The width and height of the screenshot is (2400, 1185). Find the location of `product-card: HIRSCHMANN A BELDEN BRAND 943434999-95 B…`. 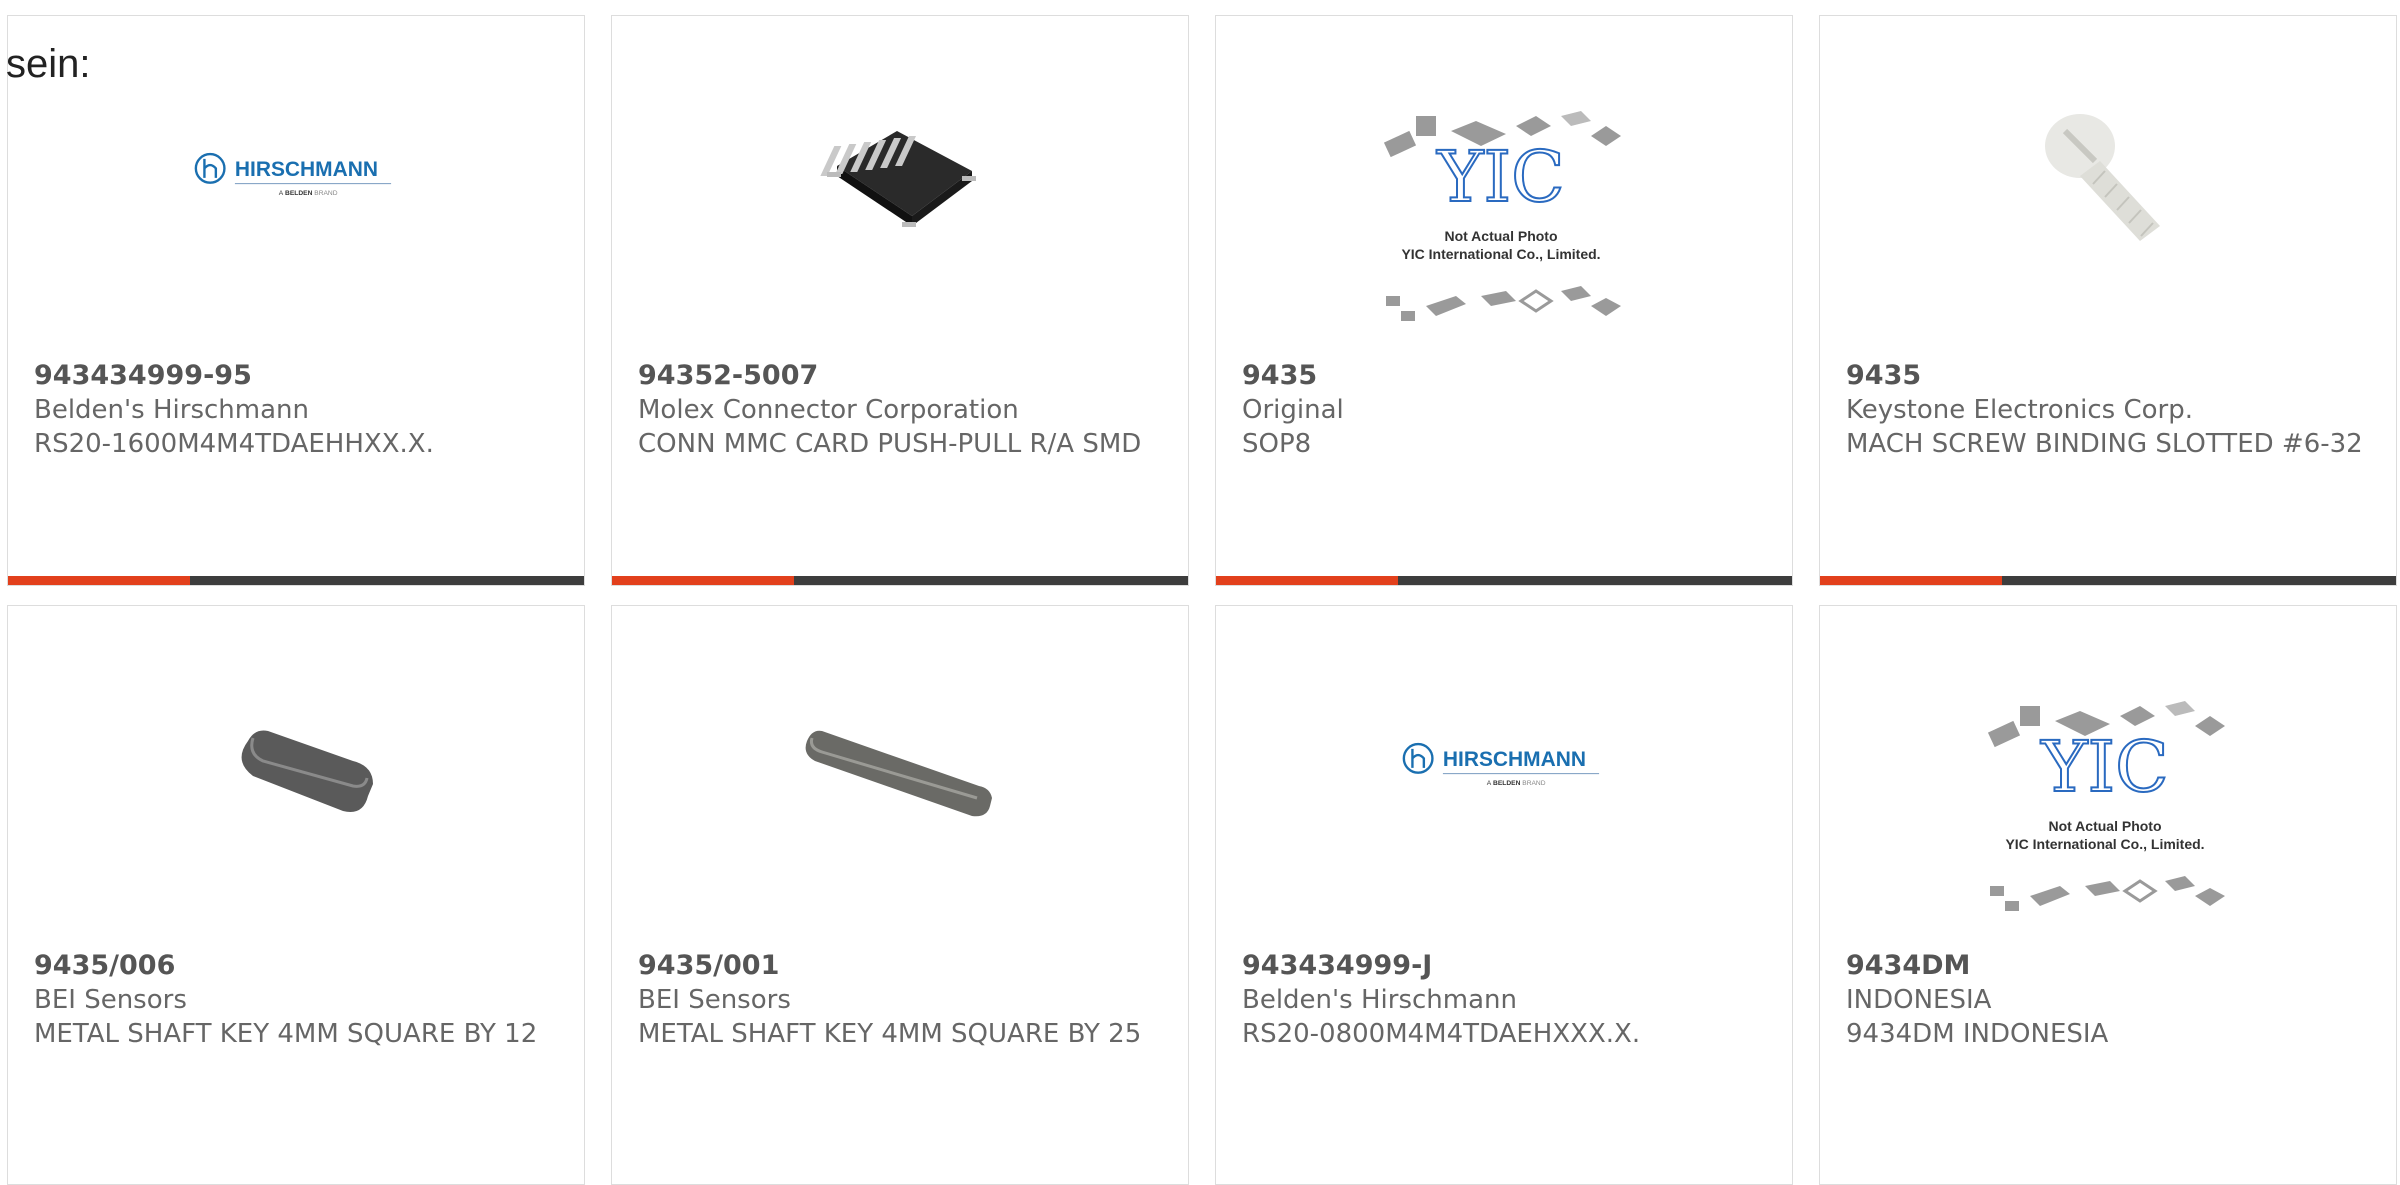

product-card: HIRSCHMANN A BELDEN BRAND 943434999-95 B… is located at coordinates (296, 300).